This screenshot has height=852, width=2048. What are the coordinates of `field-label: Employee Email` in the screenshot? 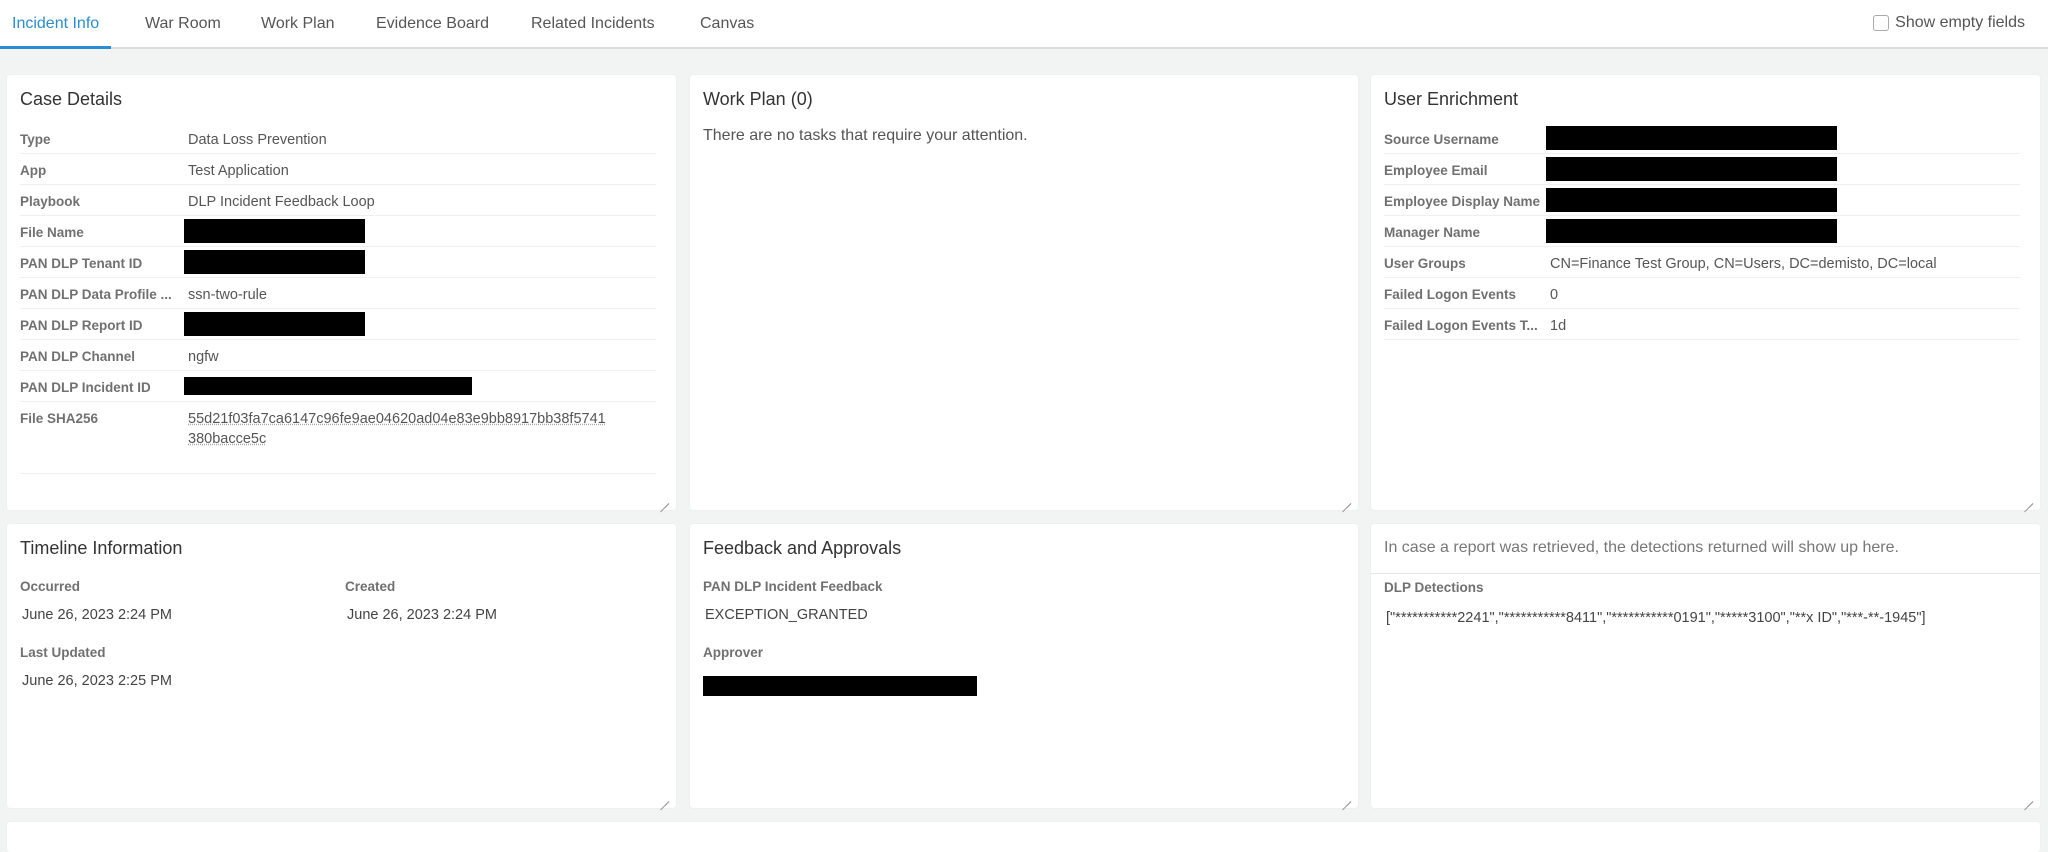 It's located at (1436, 170).